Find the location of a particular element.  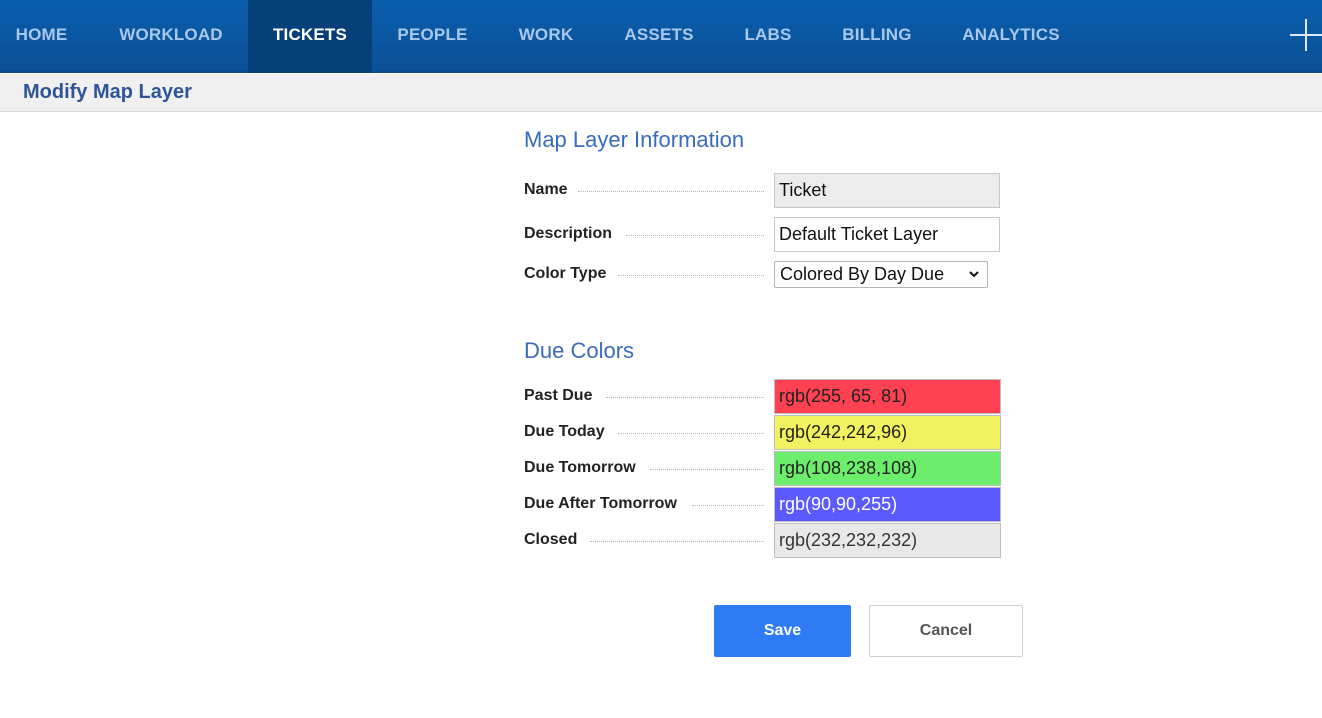

description-label: Description is located at coordinates (568, 233).